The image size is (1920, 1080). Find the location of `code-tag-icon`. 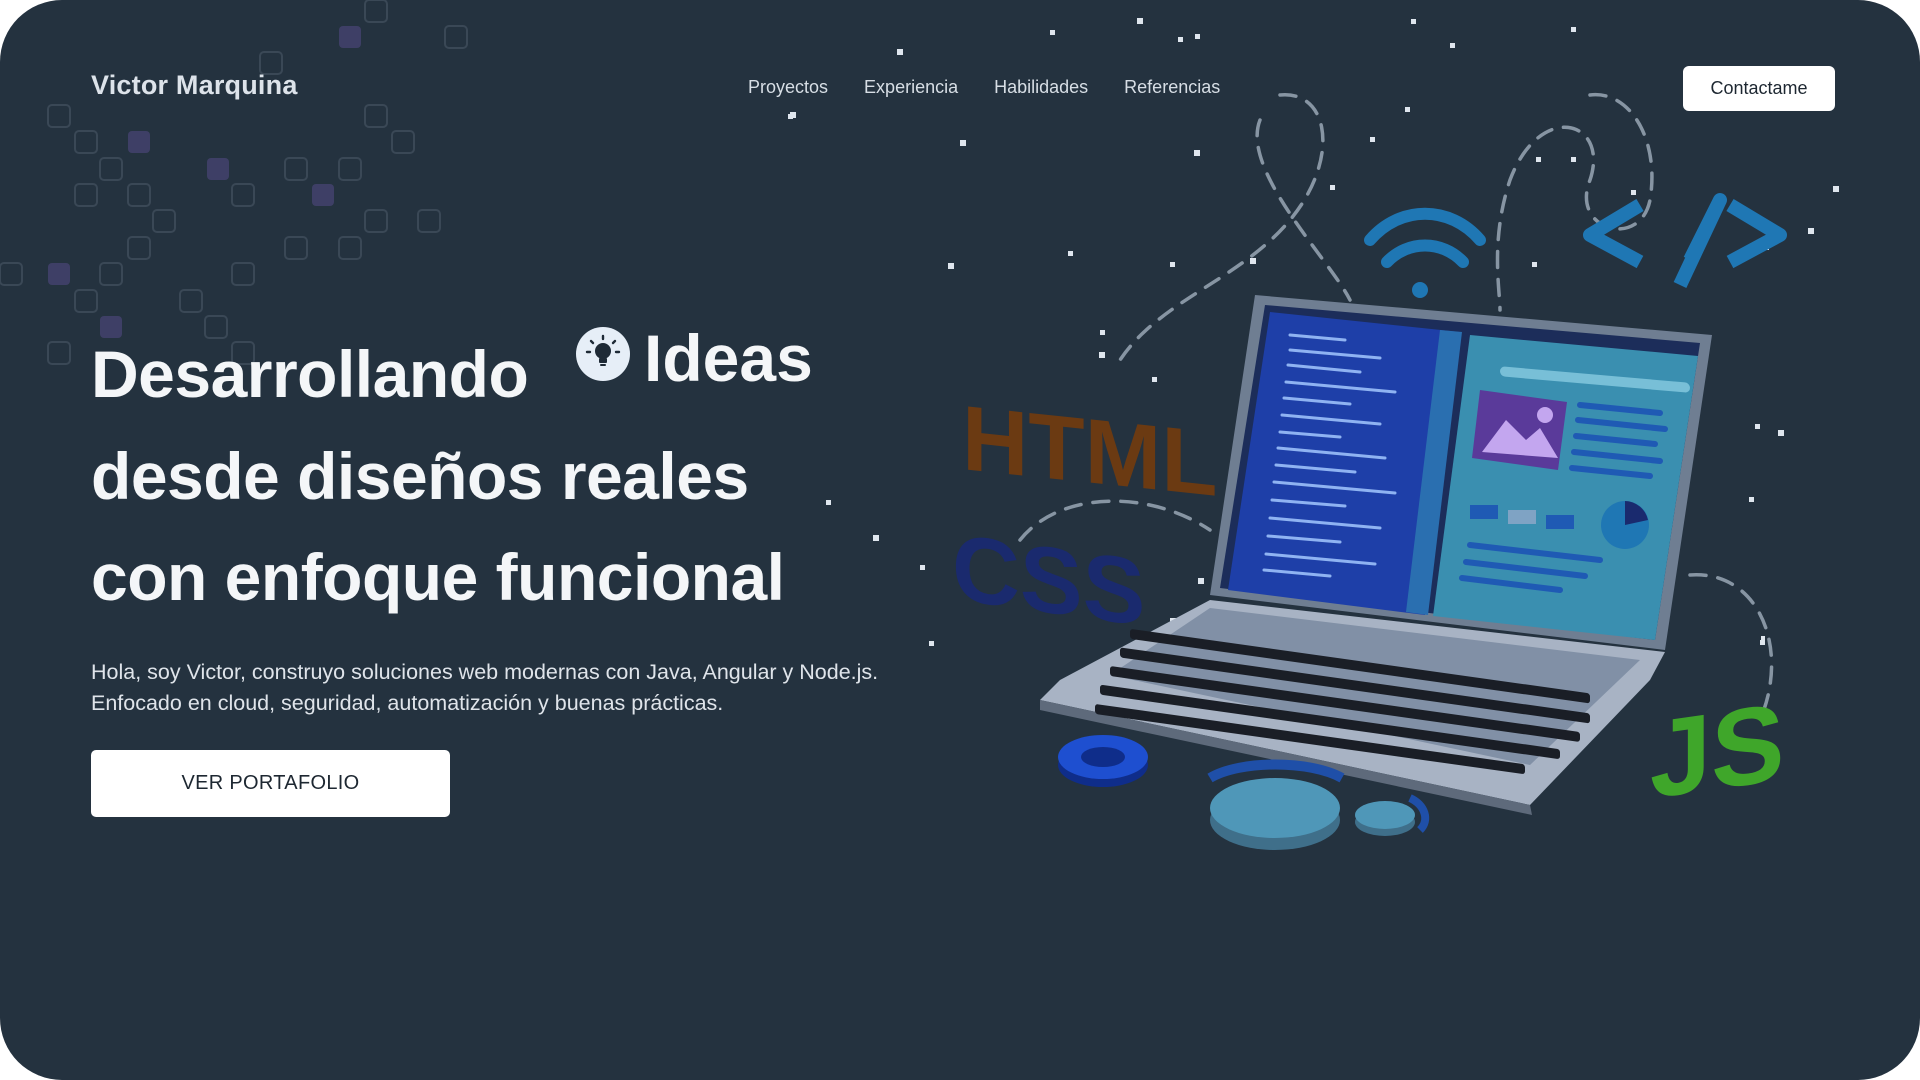

code-tag-icon is located at coordinates (1685, 240).